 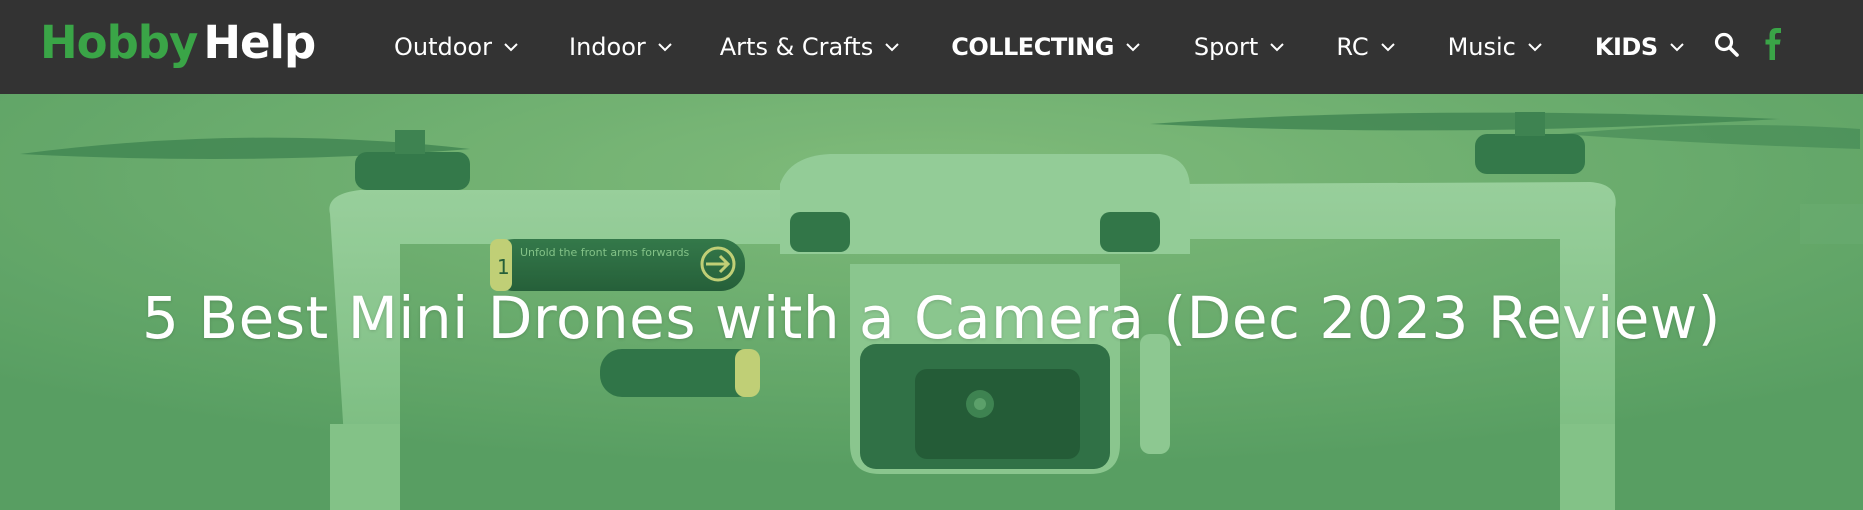 I want to click on nav-item-label: KIDS, so click(x=1626, y=47).